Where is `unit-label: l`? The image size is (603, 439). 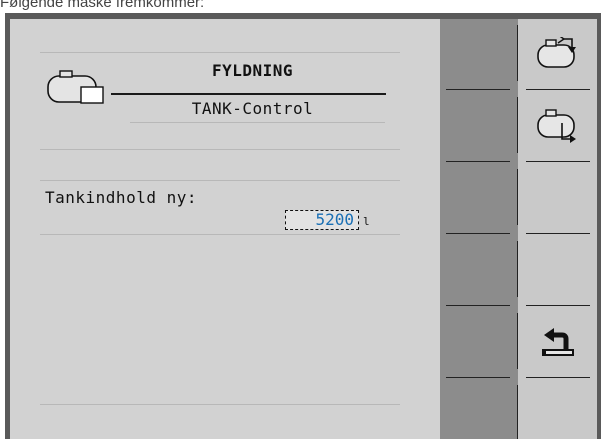
unit-label: l is located at coordinates (366, 221).